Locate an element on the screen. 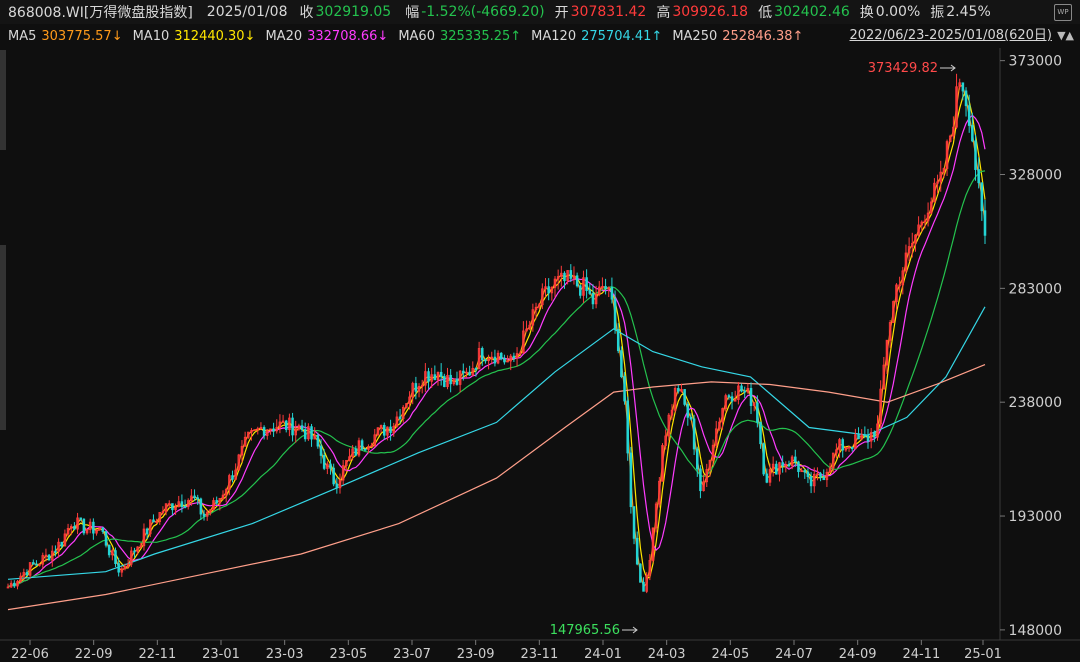 This screenshot has width=1080, height=662. x-tick-label: 24-11 is located at coordinates (921, 654).